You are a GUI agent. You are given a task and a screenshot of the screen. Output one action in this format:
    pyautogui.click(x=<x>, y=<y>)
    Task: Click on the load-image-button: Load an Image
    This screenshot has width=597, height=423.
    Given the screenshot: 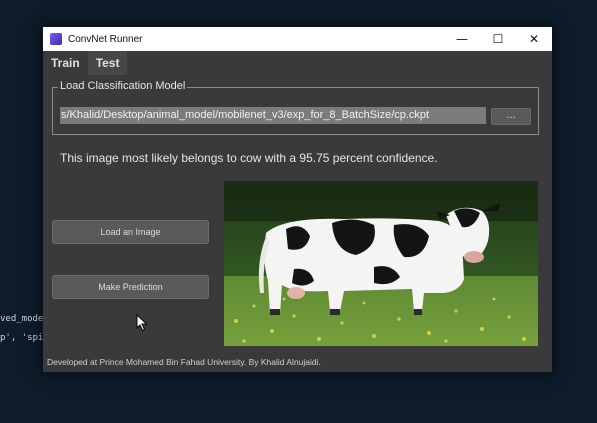 What is the action you would take?
    pyautogui.click(x=130, y=232)
    